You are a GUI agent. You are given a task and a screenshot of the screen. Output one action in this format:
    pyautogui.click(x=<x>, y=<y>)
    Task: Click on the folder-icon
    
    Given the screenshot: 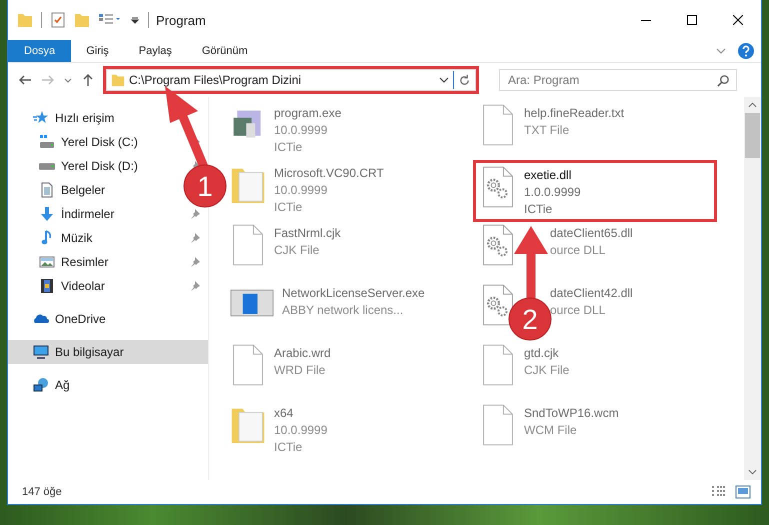 What is the action you would take?
    pyautogui.click(x=118, y=80)
    